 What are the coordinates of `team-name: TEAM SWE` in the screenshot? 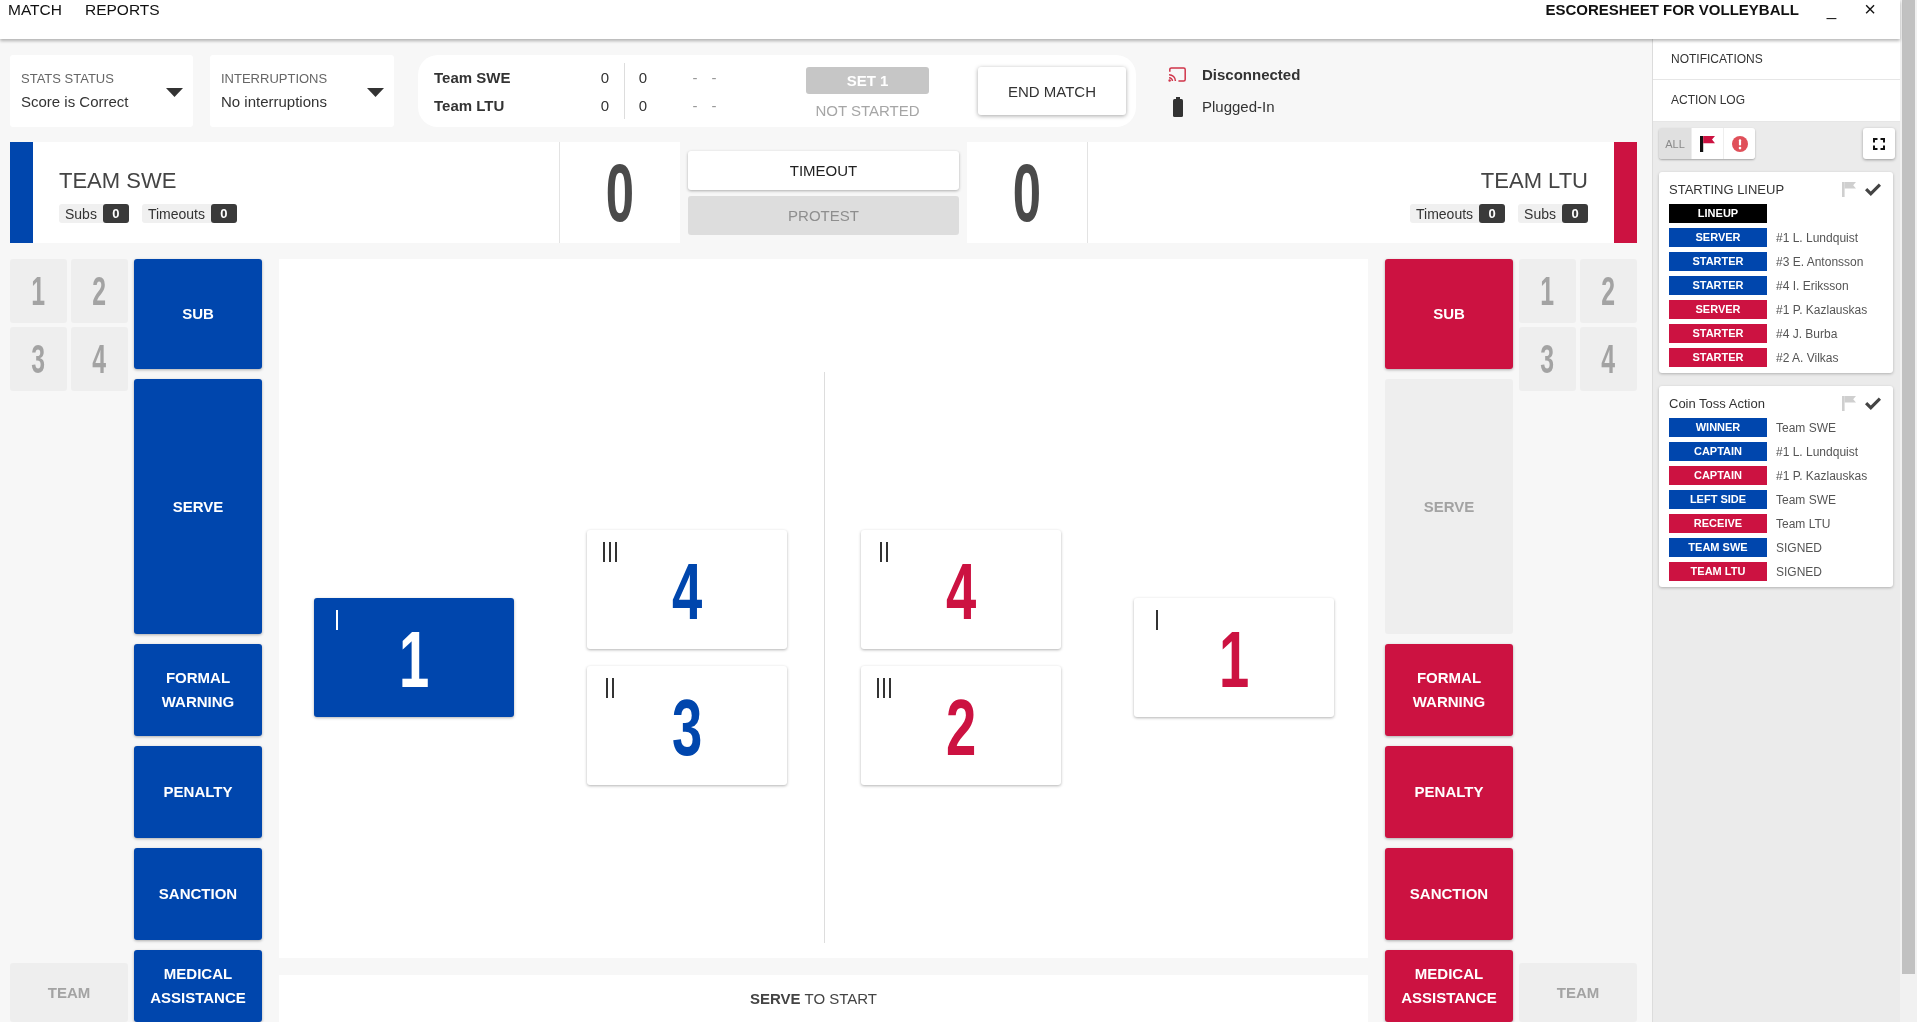 It's located at (118, 180).